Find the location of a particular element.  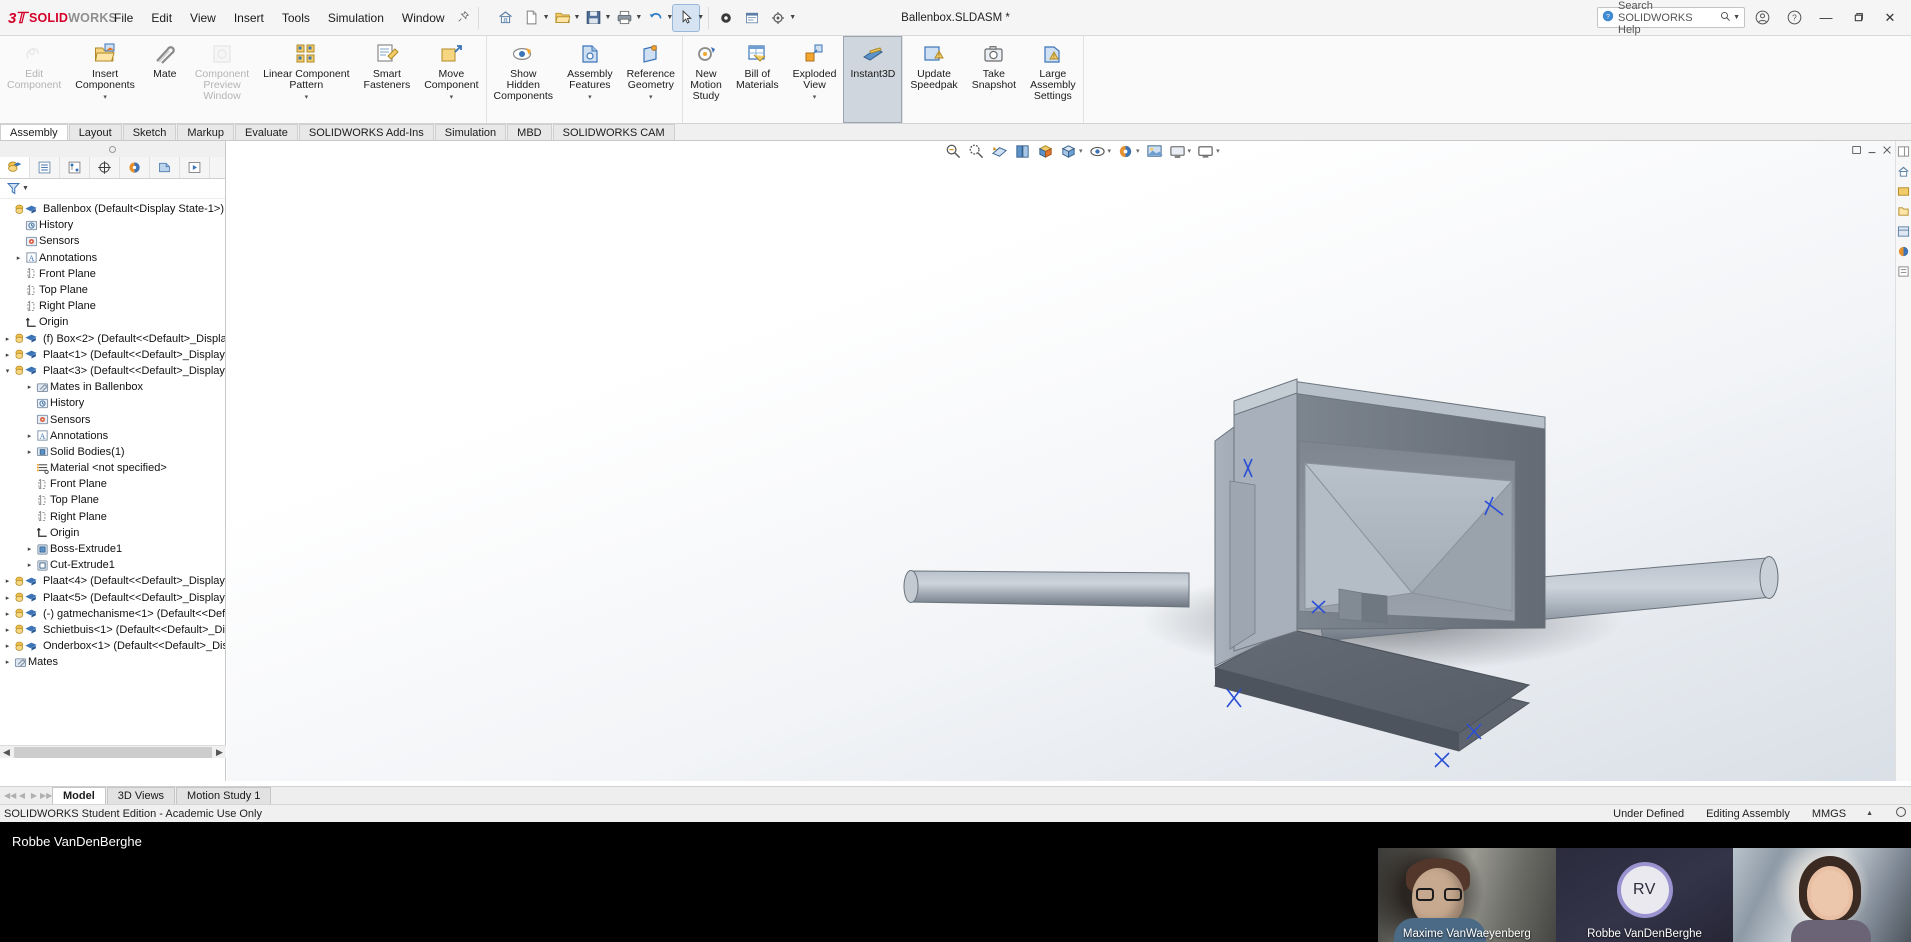

take-snapshot-button: Take Snapshot is located at coordinates (994, 79).